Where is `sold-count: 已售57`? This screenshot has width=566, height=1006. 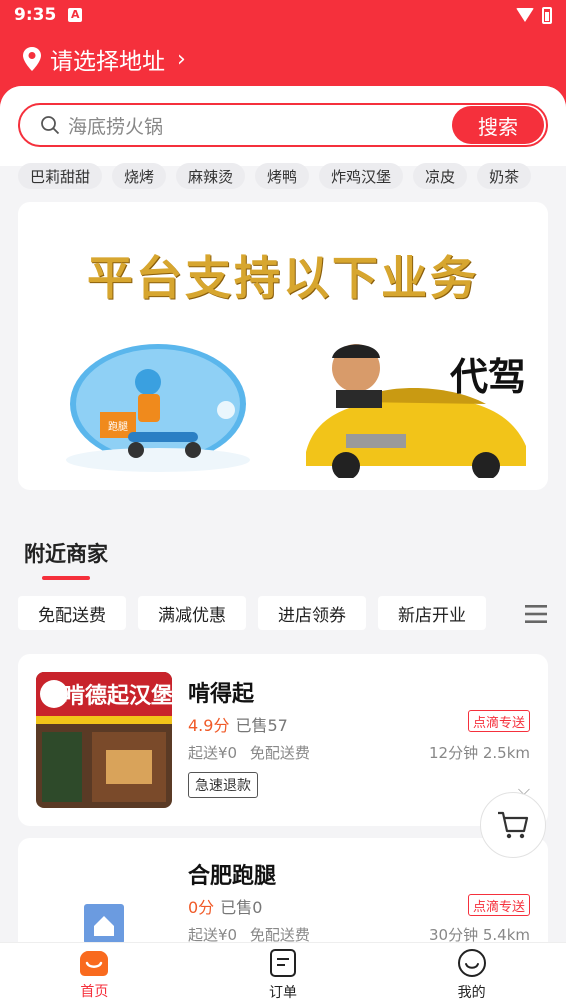
sold-count: 已售57 is located at coordinates (261, 725).